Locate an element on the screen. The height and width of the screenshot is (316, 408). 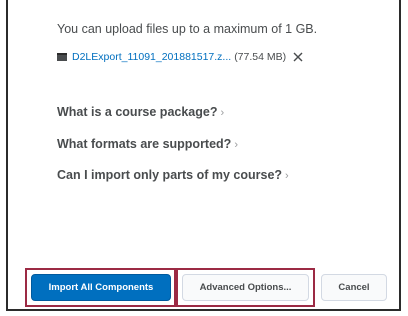
faq-supported-formats: What formats are supported? › is located at coordinates (147, 144).